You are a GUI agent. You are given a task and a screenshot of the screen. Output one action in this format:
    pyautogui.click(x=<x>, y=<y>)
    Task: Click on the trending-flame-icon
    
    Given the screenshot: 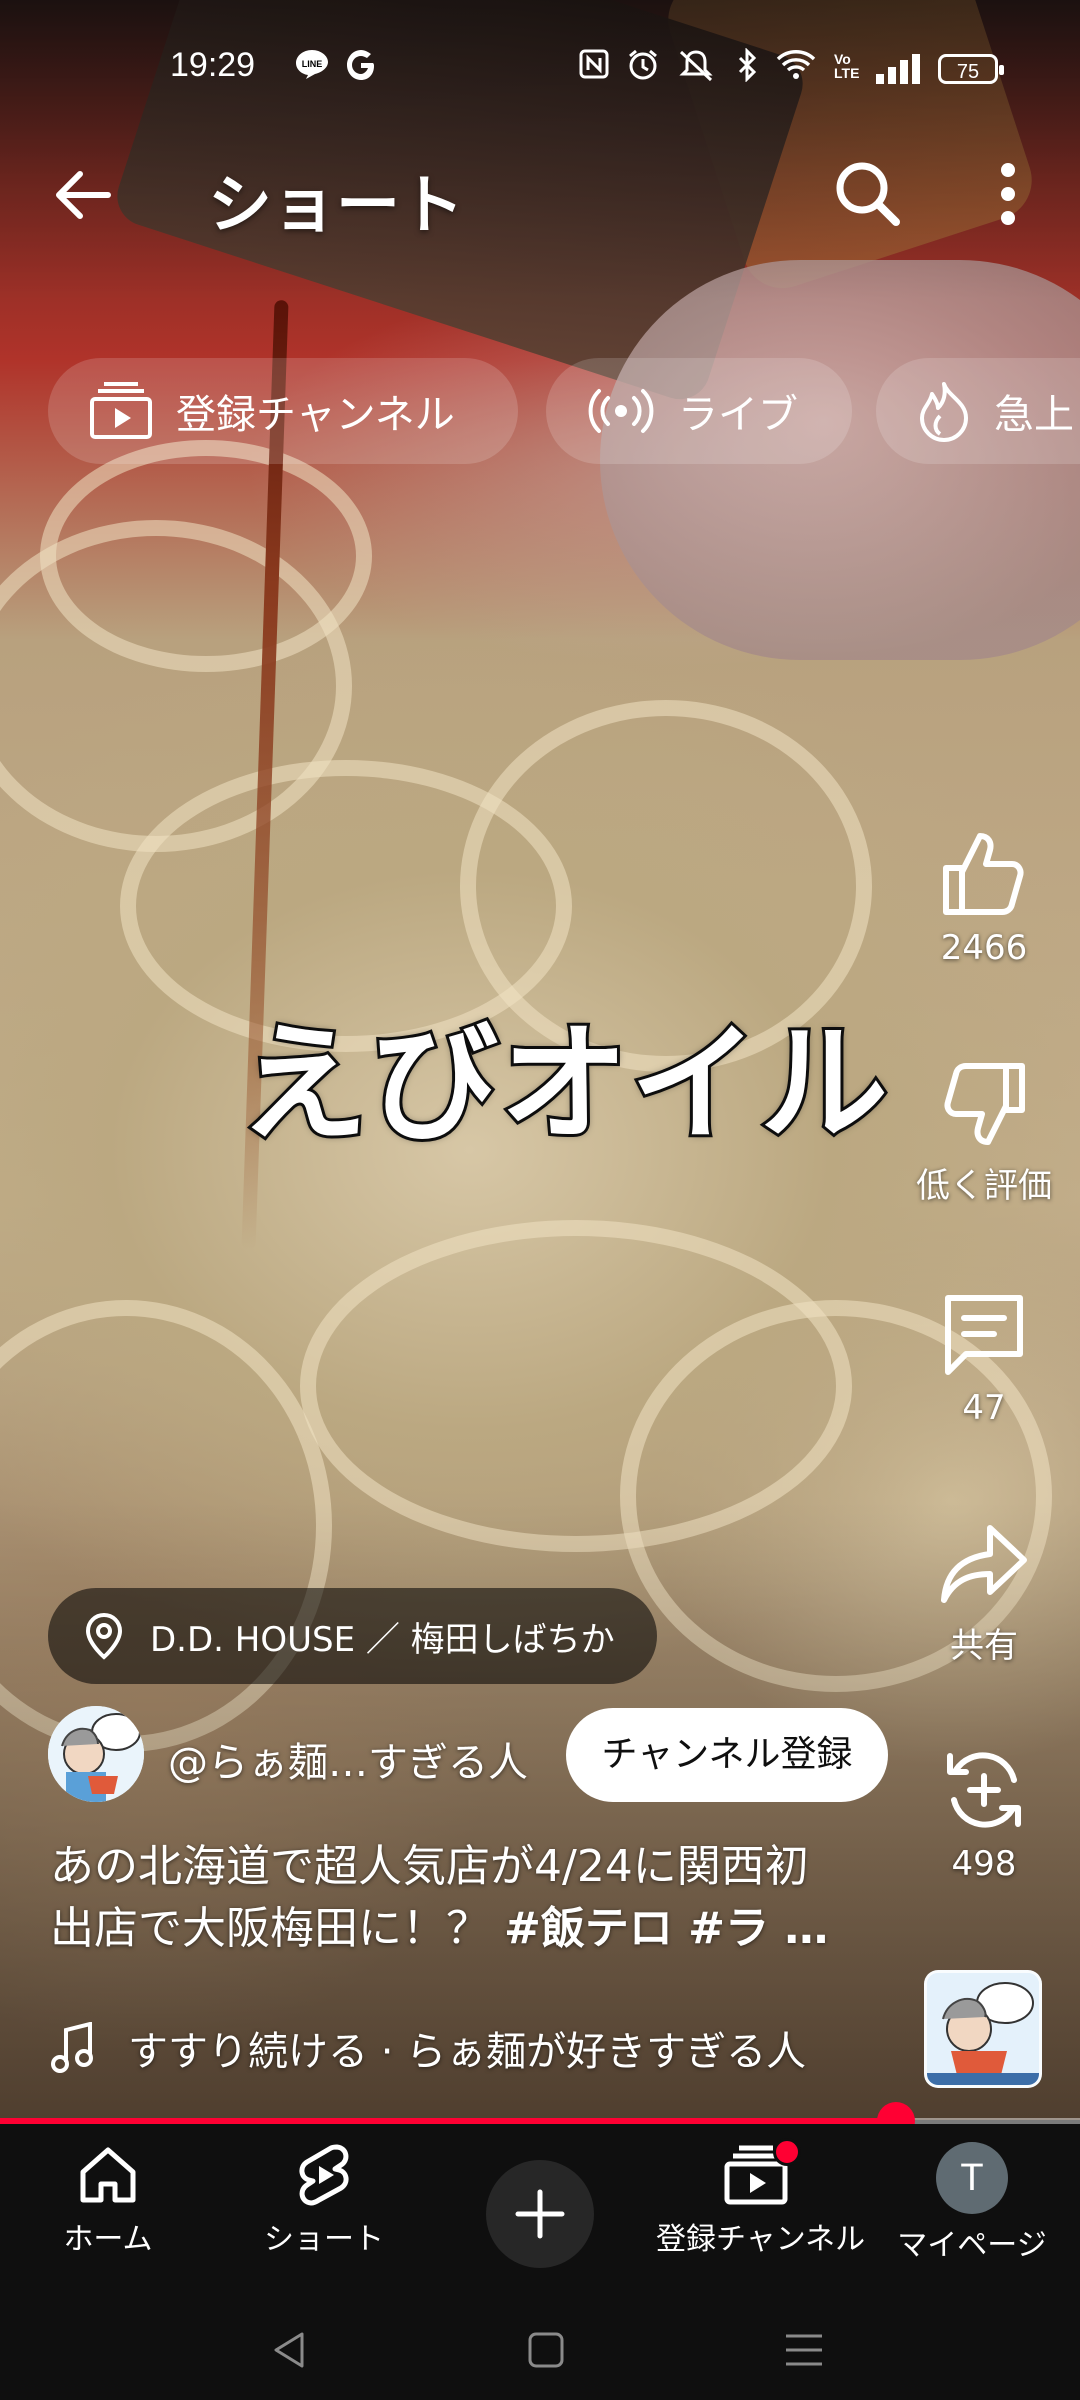 What is the action you would take?
    pyautogui.click(x=944, y=412)
    